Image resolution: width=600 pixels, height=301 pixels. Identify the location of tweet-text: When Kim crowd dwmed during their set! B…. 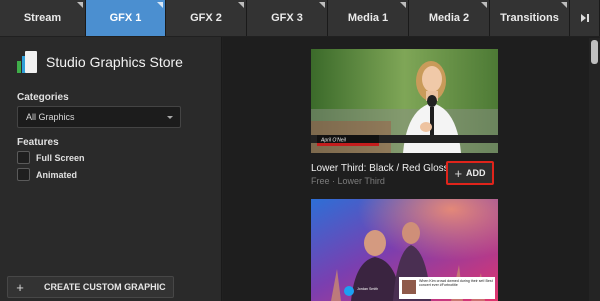
(456, 283).